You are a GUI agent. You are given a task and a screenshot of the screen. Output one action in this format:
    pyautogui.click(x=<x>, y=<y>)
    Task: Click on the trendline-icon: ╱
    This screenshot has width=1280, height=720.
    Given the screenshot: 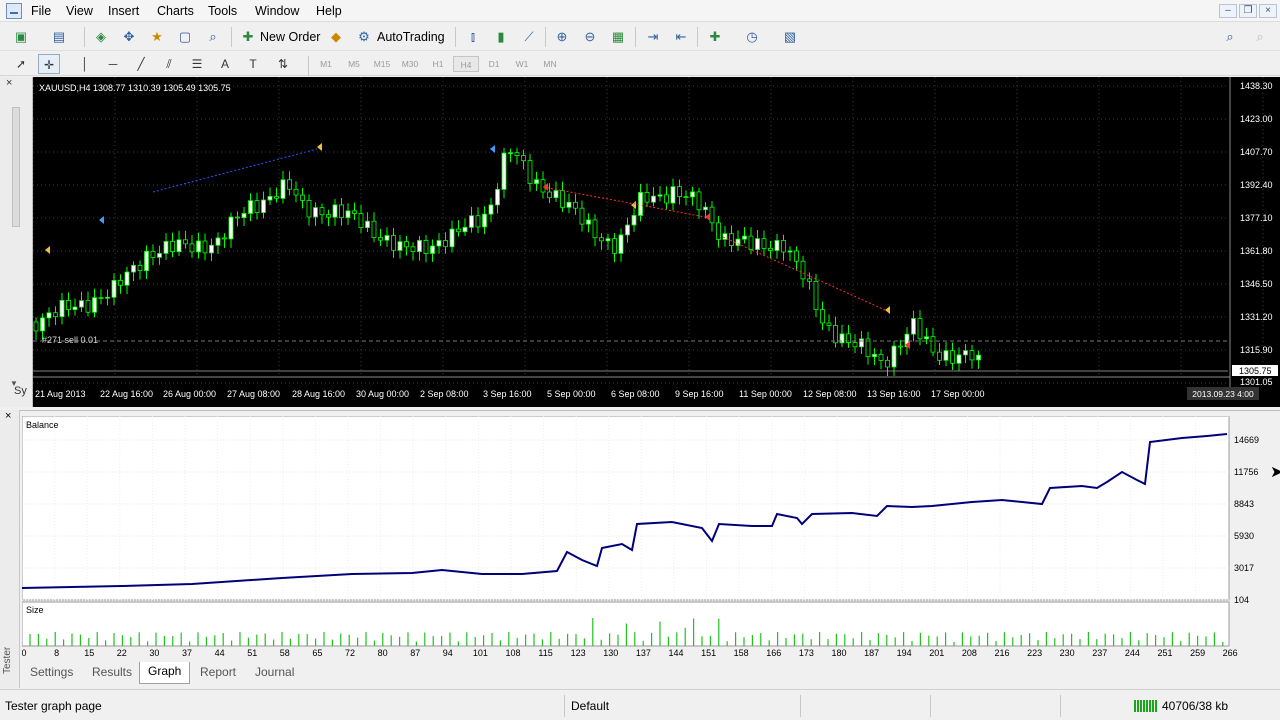 What is the action you would take?
    pyautogui.click(x=141, y=64)
    